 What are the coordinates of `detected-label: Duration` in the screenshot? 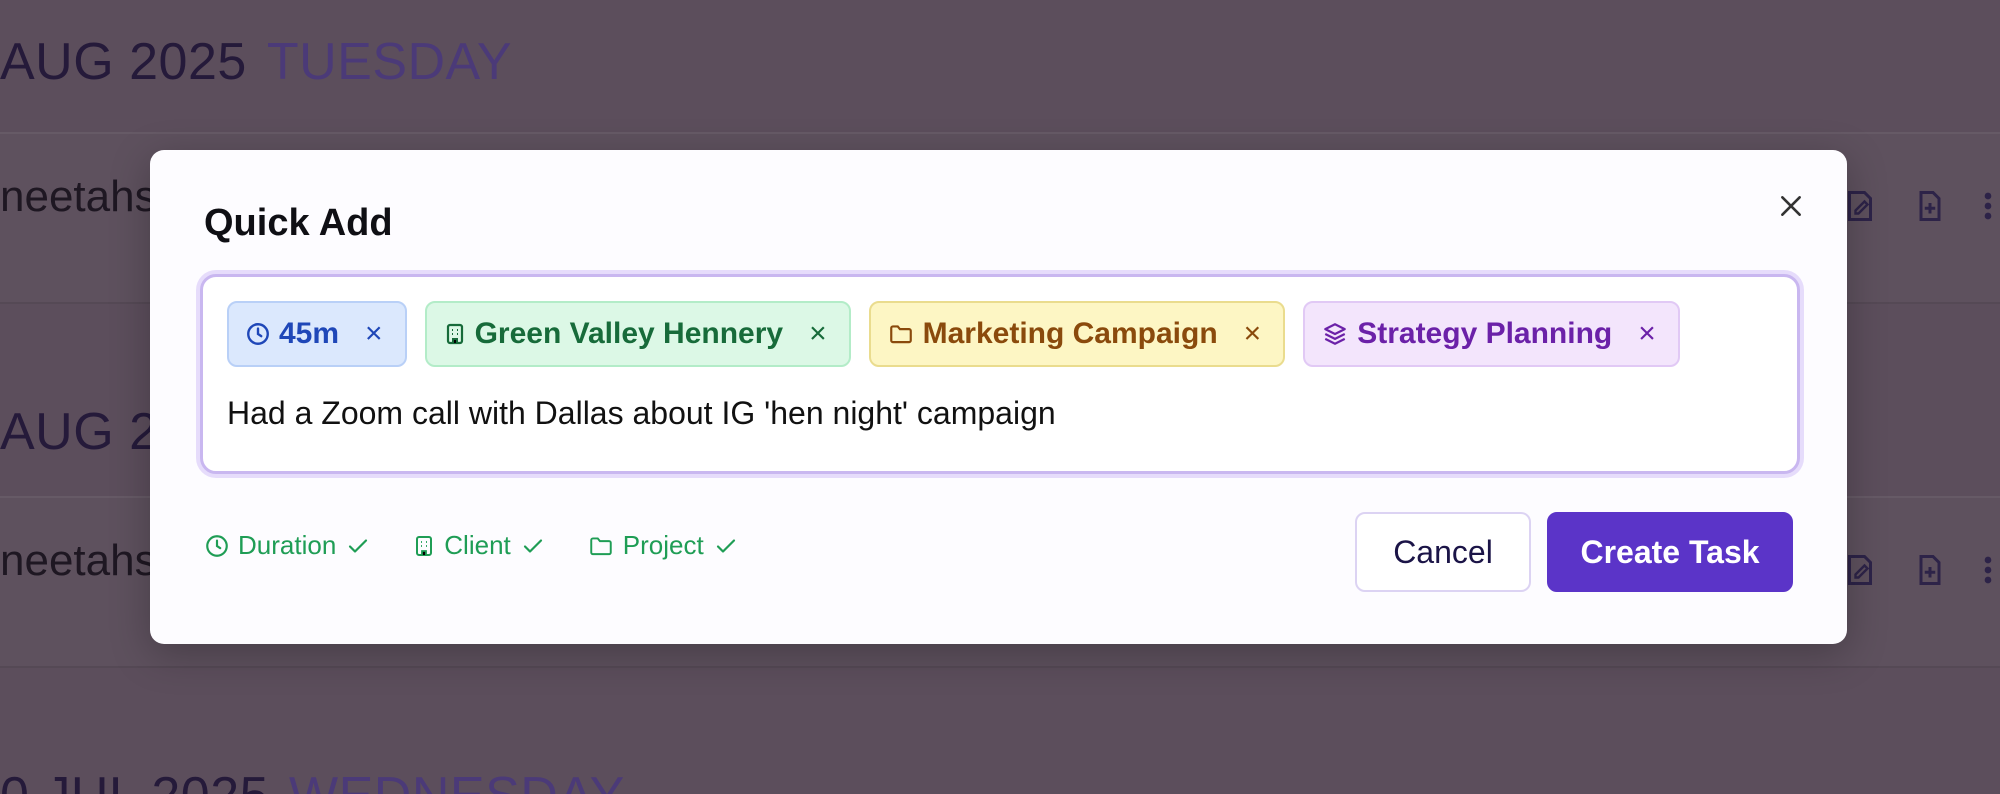 It's located at (287, 545).